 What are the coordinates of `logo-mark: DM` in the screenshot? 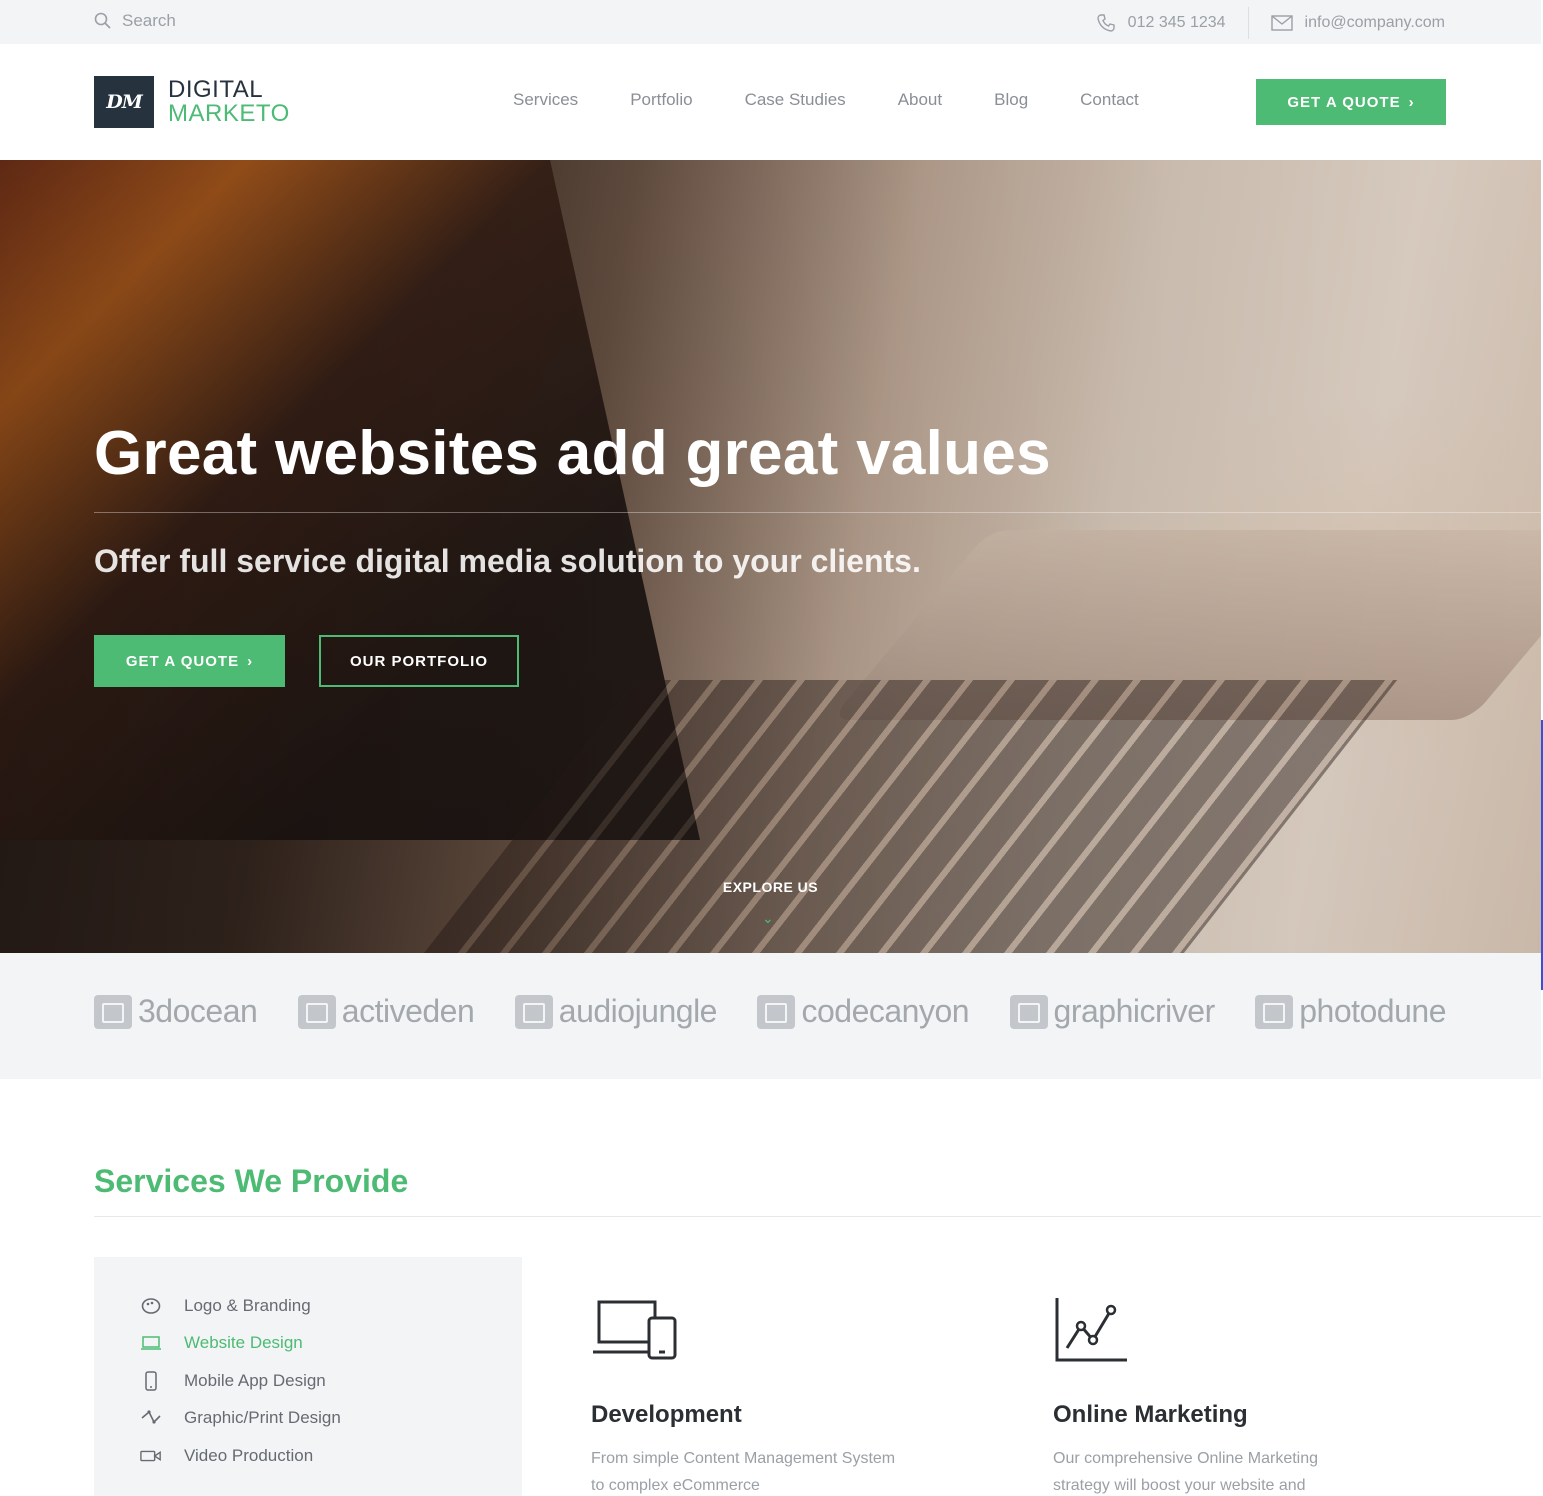 It's located at (124, 102).